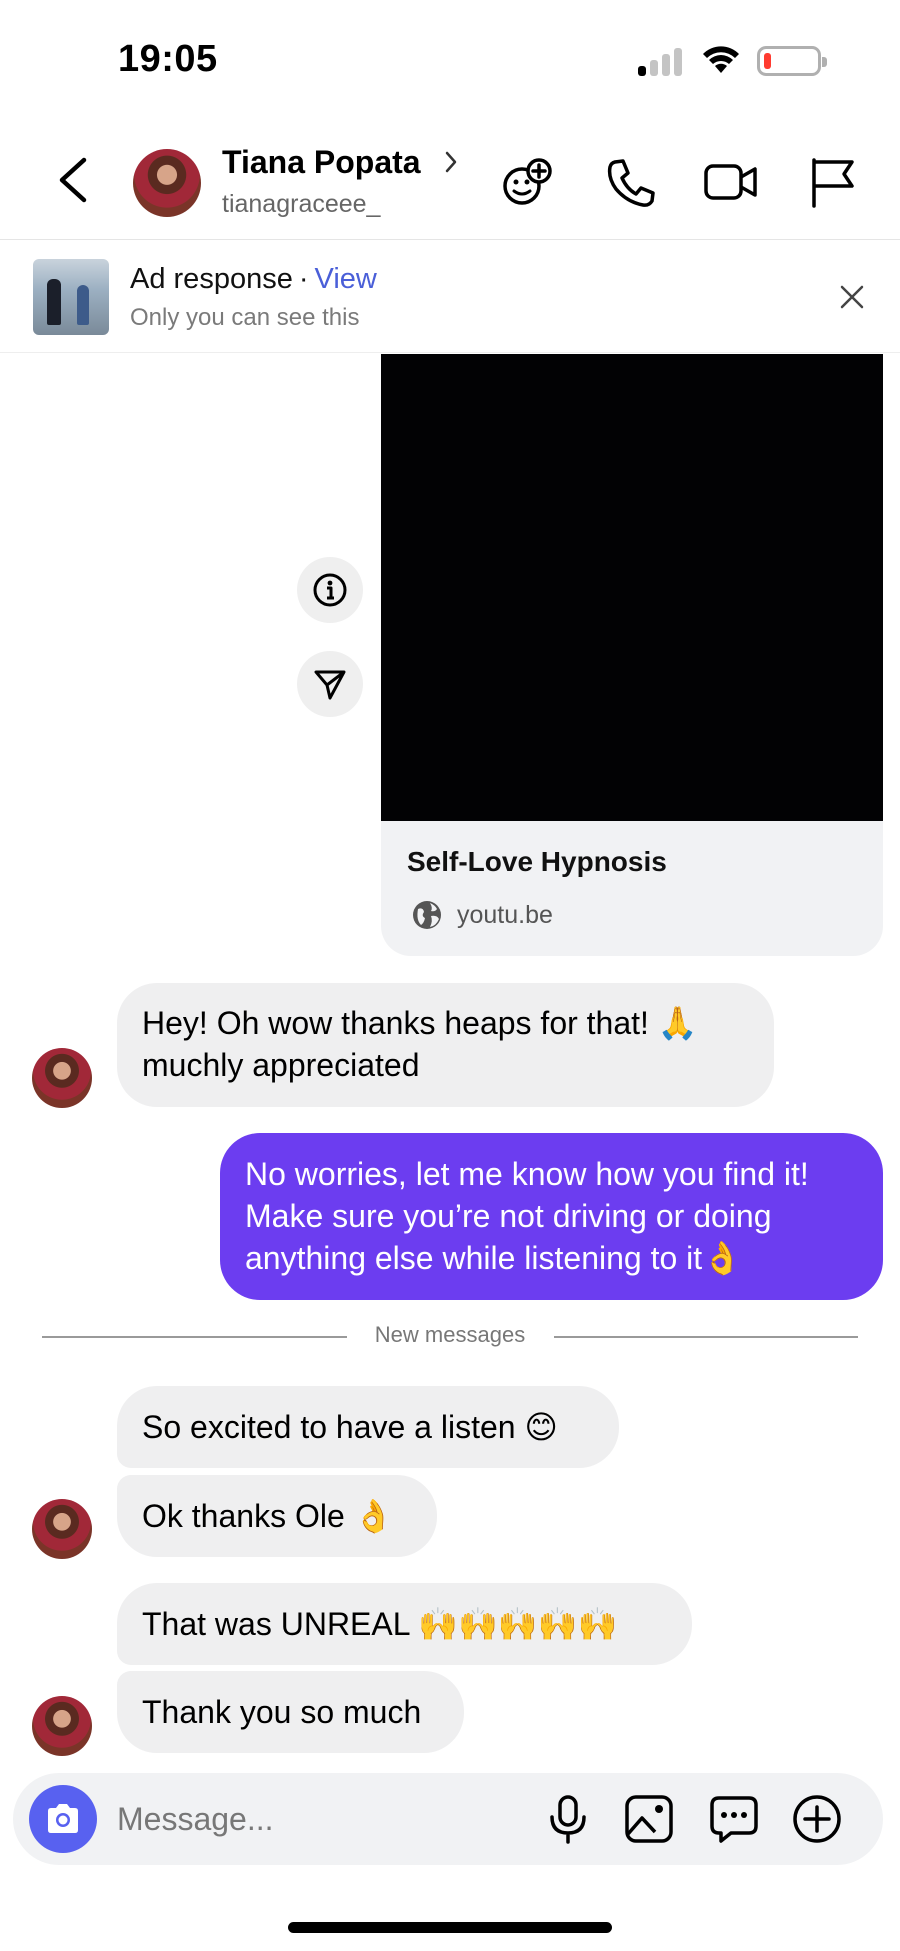 The image size is (900, 1951). Describe the element at coordinates (508, 1216) in the screenshot. I see `message-line: Make sure you’re not driving or doing` at that location.